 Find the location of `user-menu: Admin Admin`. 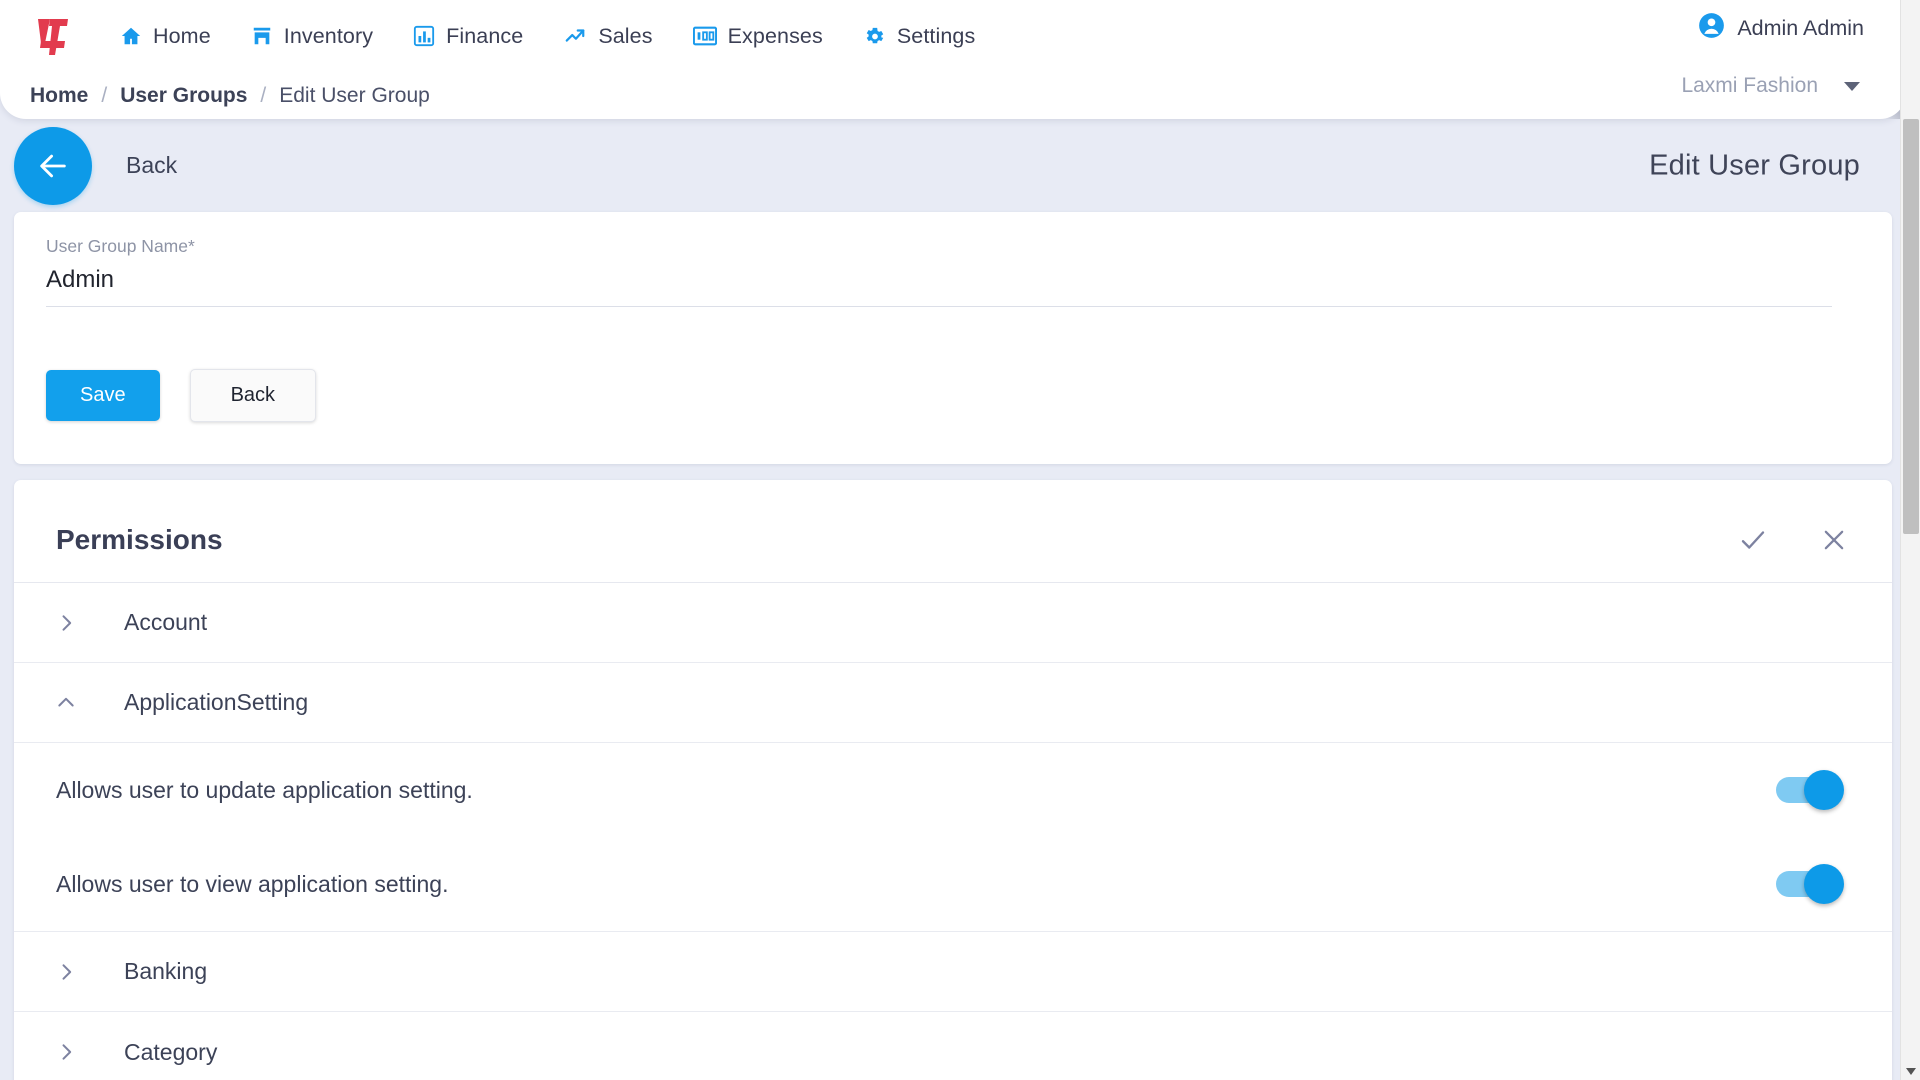

user-menu: Admin Admin is located at coordinates (1781, 28).